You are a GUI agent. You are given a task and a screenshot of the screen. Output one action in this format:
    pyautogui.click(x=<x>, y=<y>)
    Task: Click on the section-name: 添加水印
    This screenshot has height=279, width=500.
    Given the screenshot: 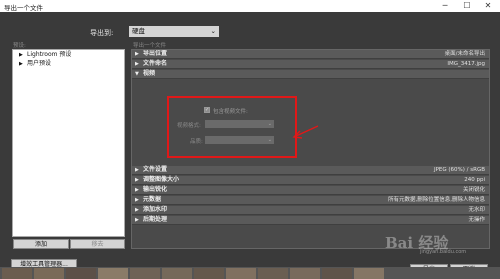 What is the action you would take?
    pyautogui.click(x=155, y=209)
    